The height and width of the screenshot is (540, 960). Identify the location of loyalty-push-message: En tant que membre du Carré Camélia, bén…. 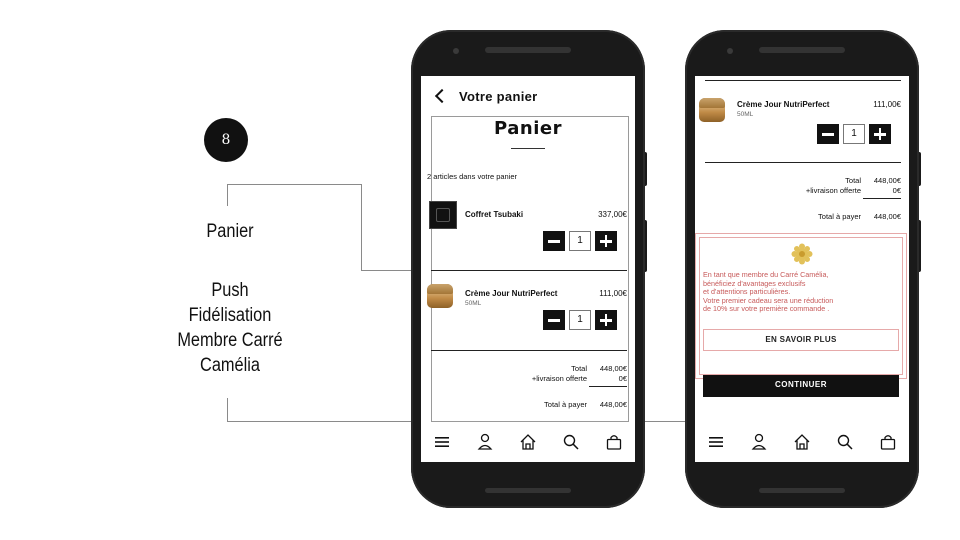
(803, 292).